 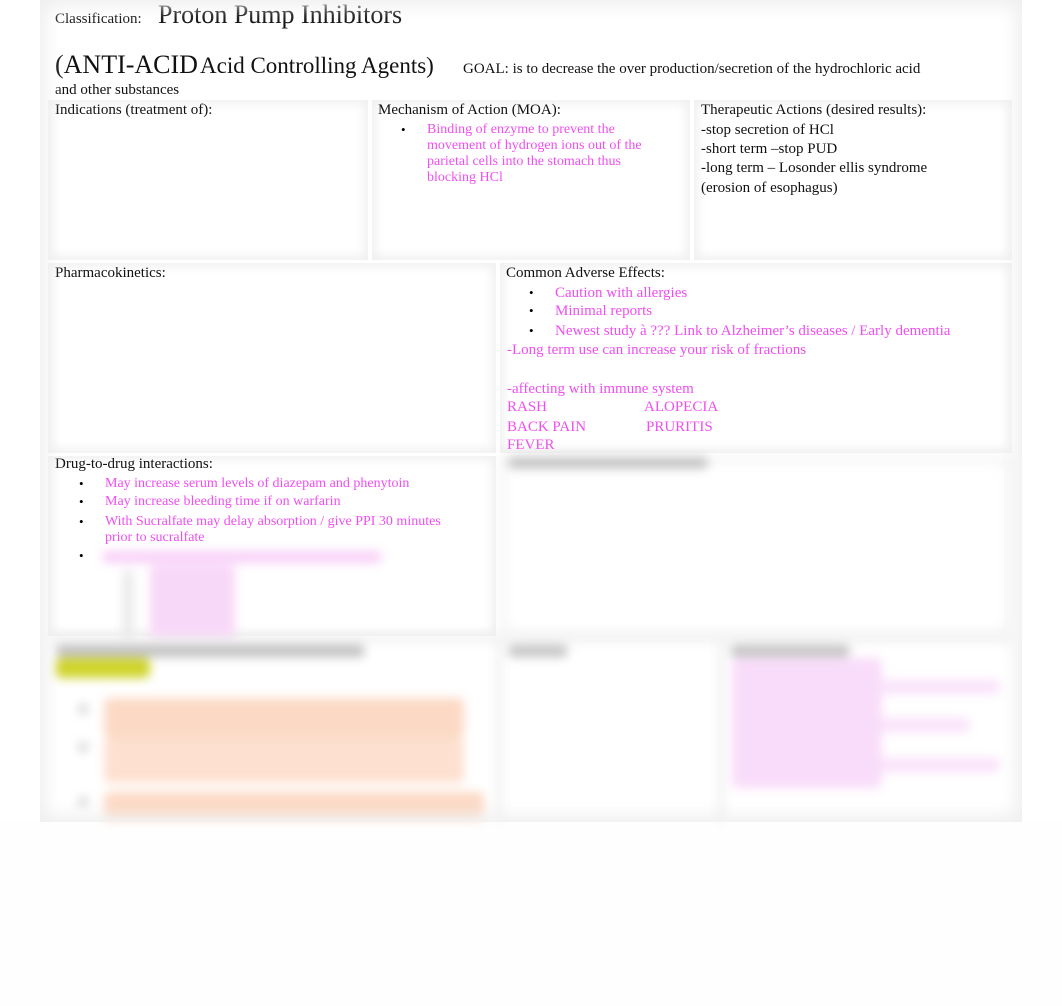 What do you see at coordinates (317, 65) in the screenshot?
I see `acid-controlling-label: Acid Controlling Agents)` at bounding box center [317, 65].